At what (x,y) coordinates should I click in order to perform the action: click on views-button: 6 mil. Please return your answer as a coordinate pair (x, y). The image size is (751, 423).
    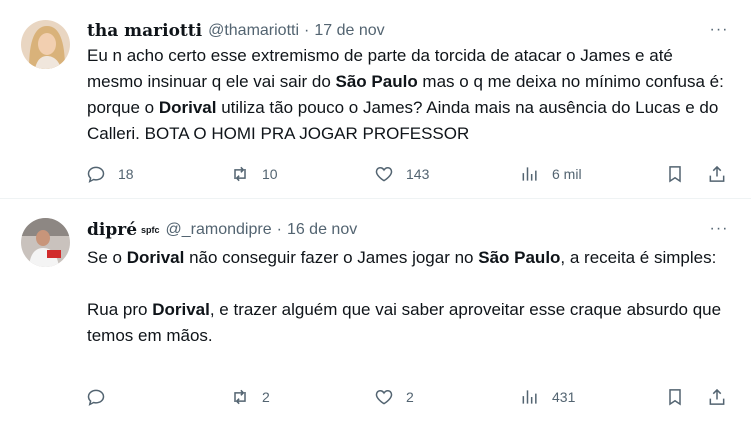
    Looking at the image, I should click on (551, 174).